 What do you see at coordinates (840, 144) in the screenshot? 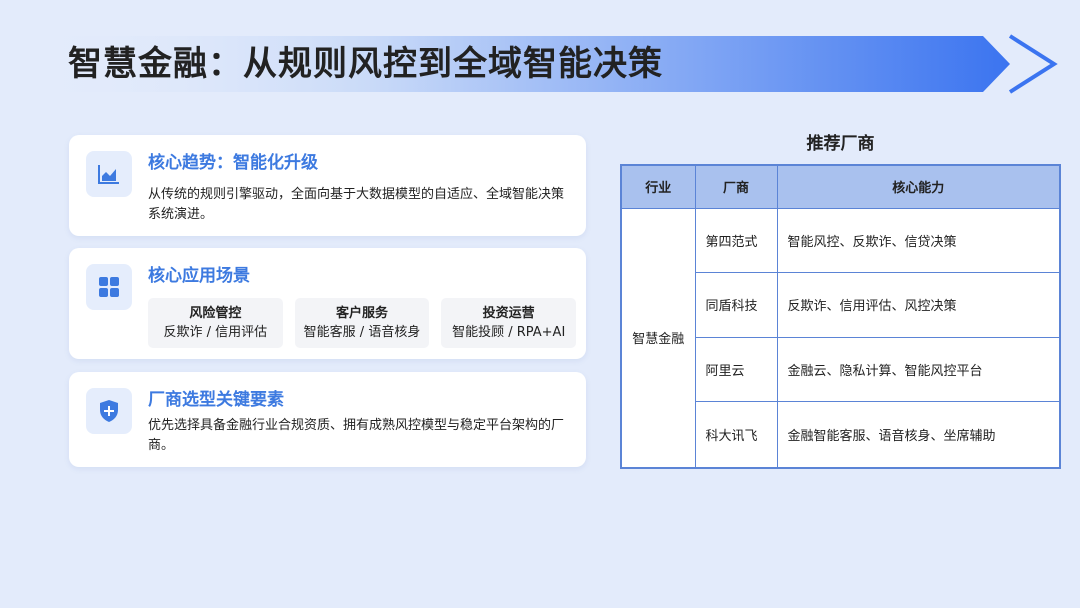
I see `table-title: 推荐厂商` at bounding box center [840, 144].